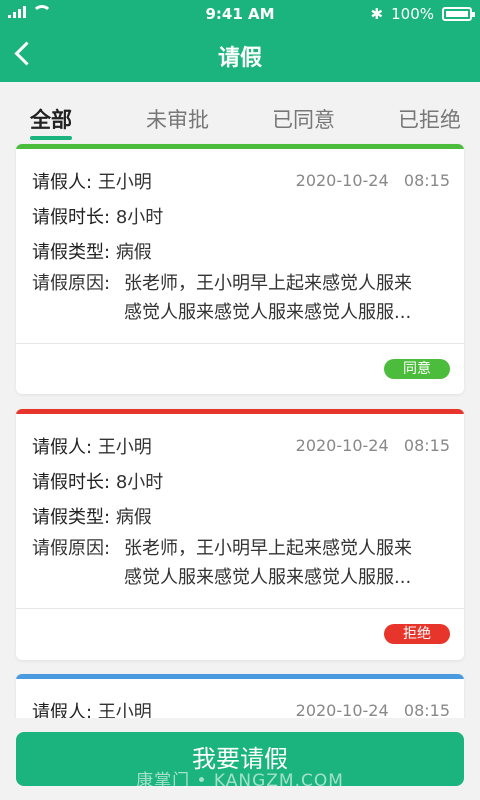 The width and height of the screenshot is (480, 800). Describe the element at coordinates (377, 14) in the screenshot. I see `bluetooth-icon: ✱` at that location.